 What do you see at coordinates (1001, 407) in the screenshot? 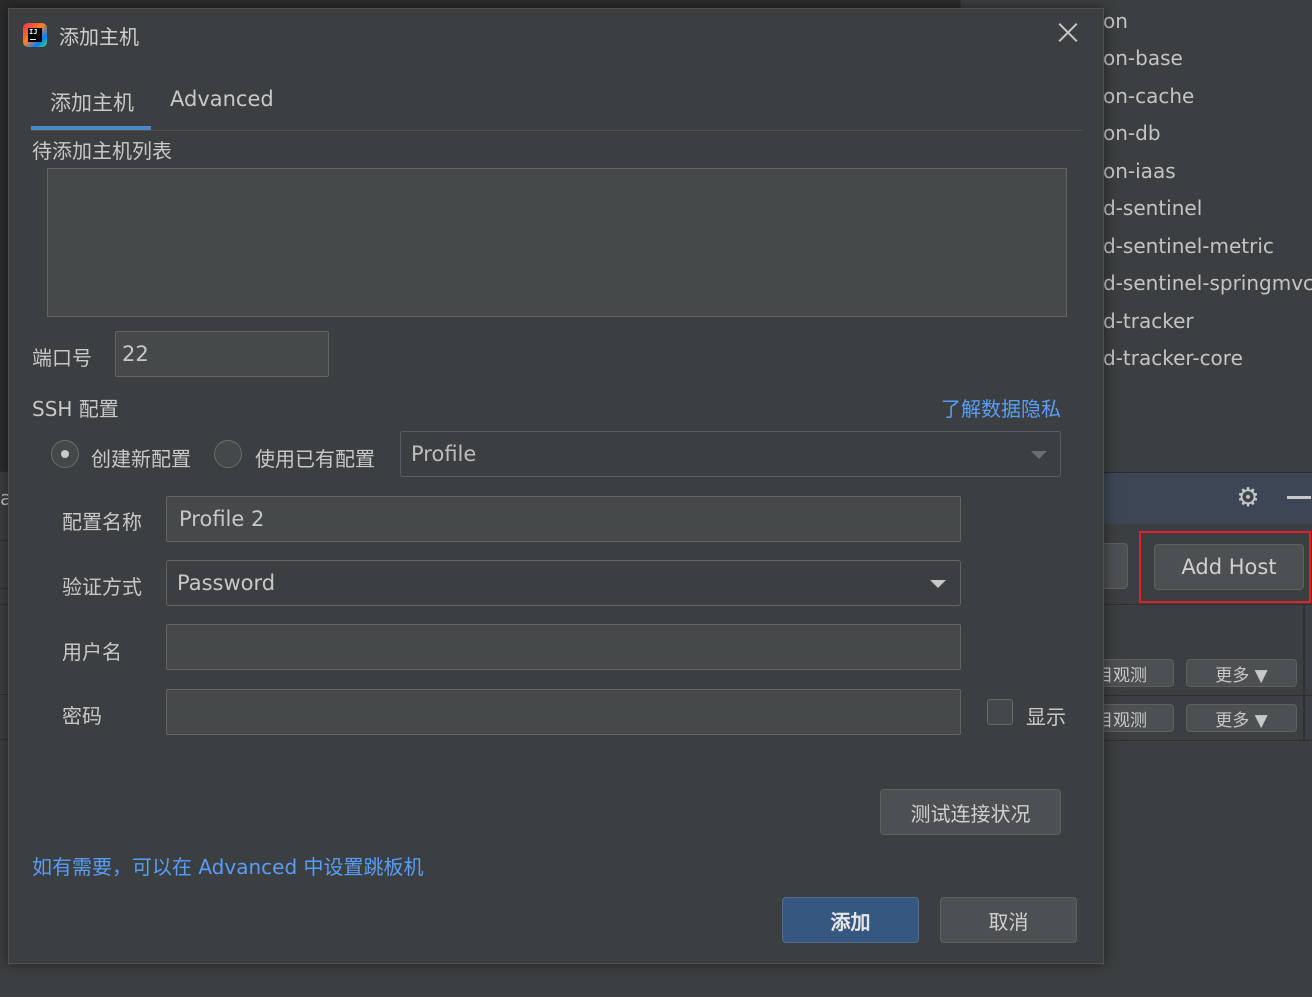
I see `privacy-link: 了解数据隐私` at bounding box center [1001, 407].